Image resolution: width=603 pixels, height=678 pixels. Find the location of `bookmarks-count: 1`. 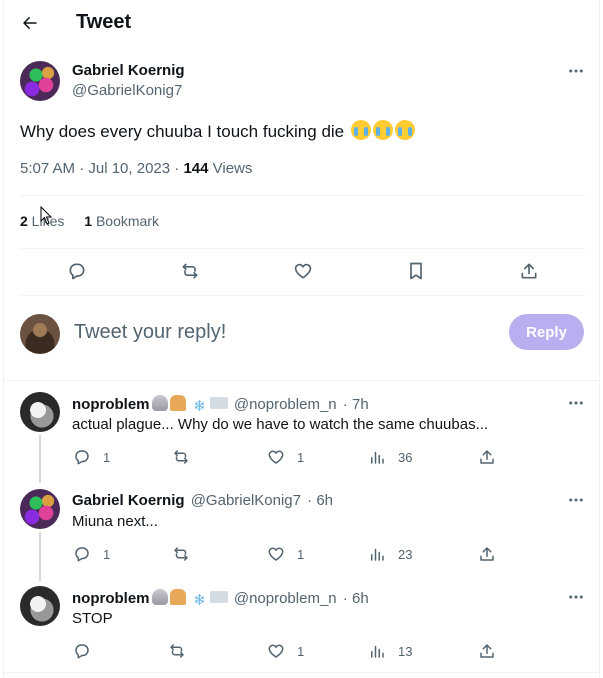

bookmarks-count: 1 is located at coordinates (88, 221).